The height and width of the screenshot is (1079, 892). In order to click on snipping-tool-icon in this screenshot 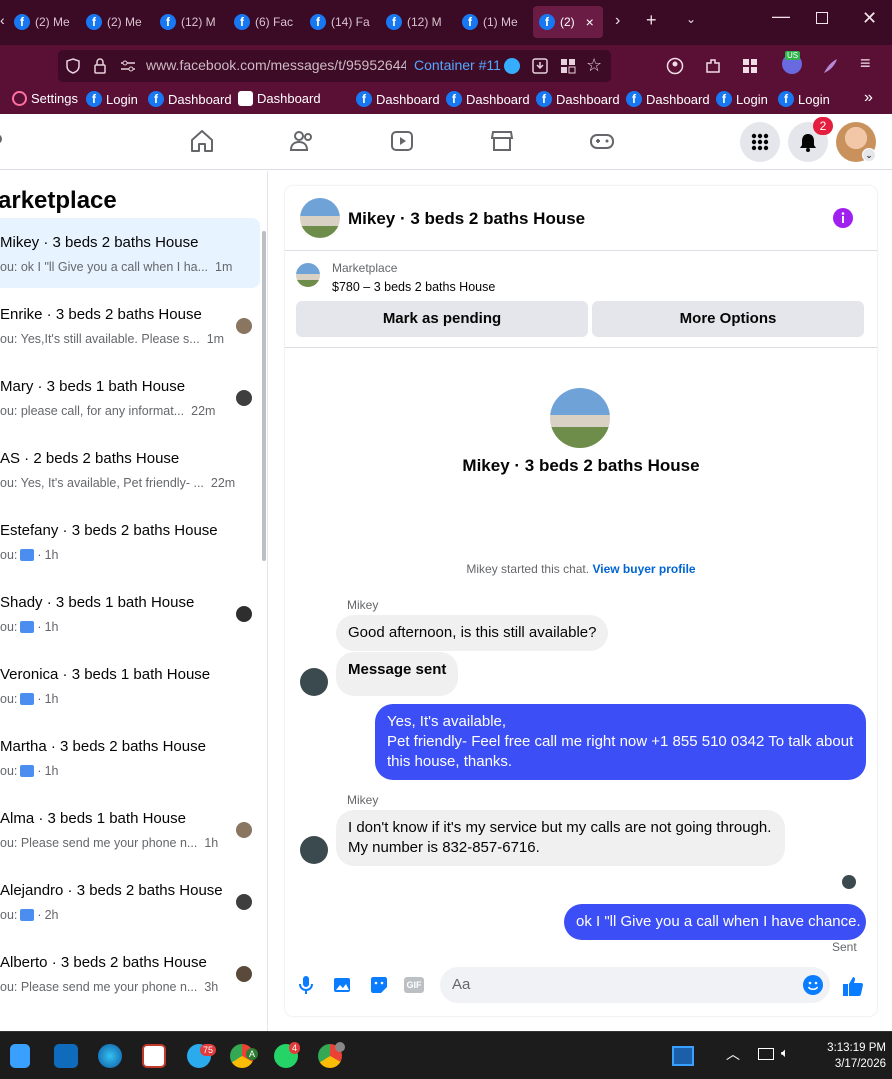, I will do `click(154, 1056)`.